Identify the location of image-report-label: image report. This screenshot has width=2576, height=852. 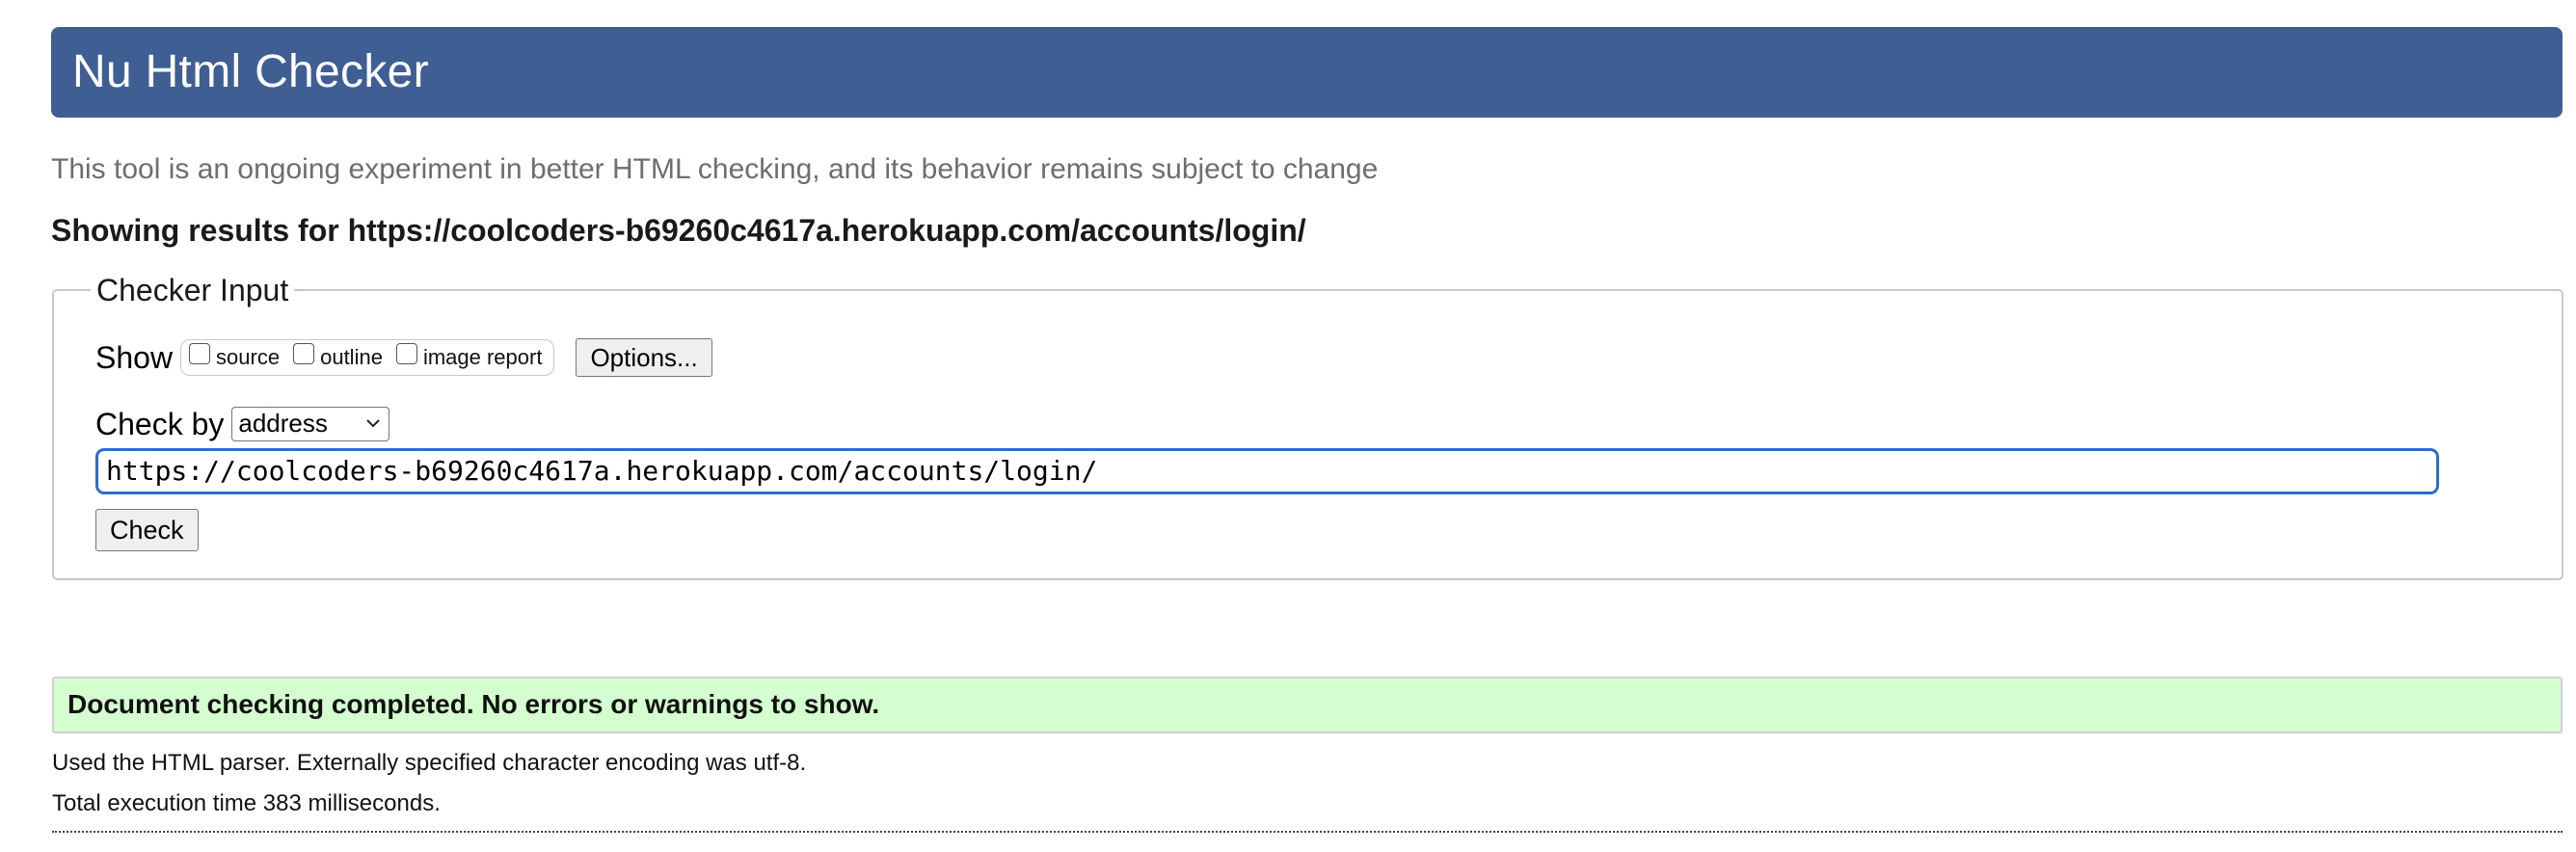
(483, 357).